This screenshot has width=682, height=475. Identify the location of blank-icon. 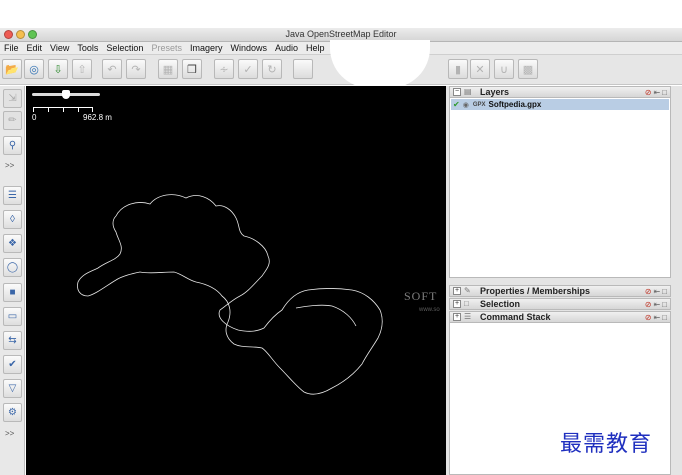
(303, 69).